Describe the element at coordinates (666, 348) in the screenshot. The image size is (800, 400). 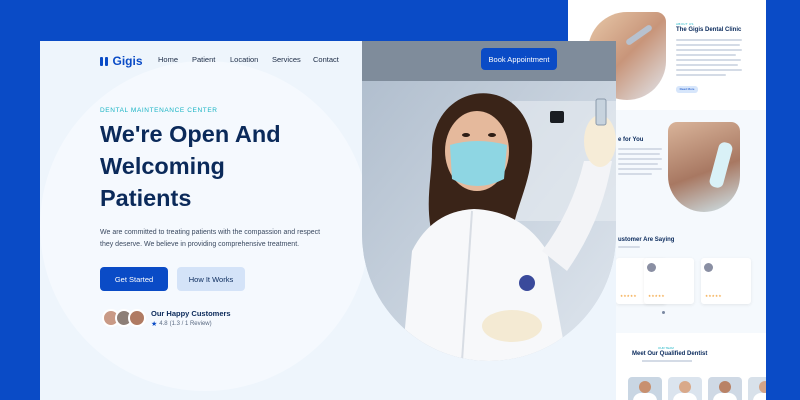
I see `team-kicker: OUR TEAM` at that location.